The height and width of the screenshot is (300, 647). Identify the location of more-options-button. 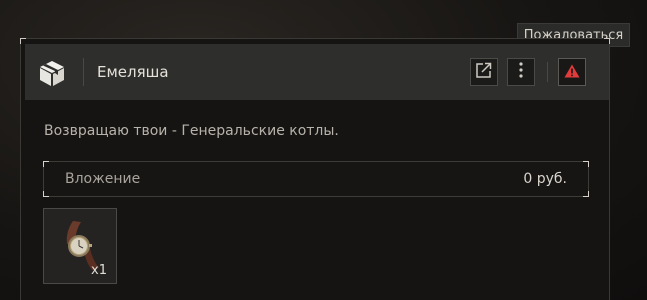
(521, 72).